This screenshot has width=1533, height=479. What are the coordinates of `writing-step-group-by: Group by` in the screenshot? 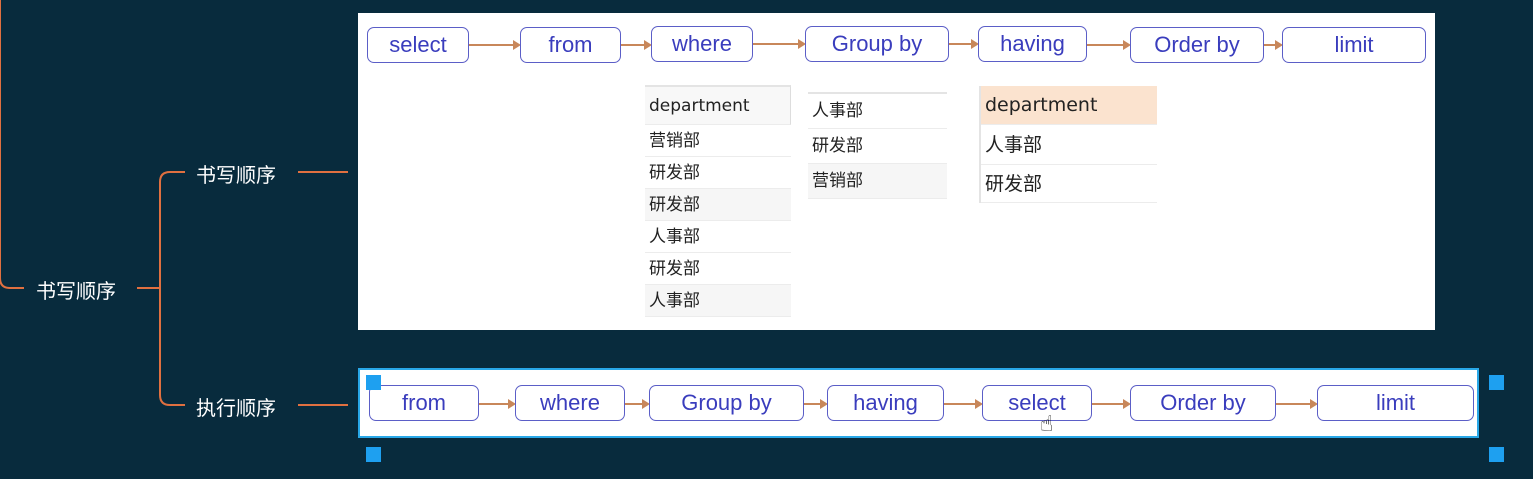 It's located at (877, 44).